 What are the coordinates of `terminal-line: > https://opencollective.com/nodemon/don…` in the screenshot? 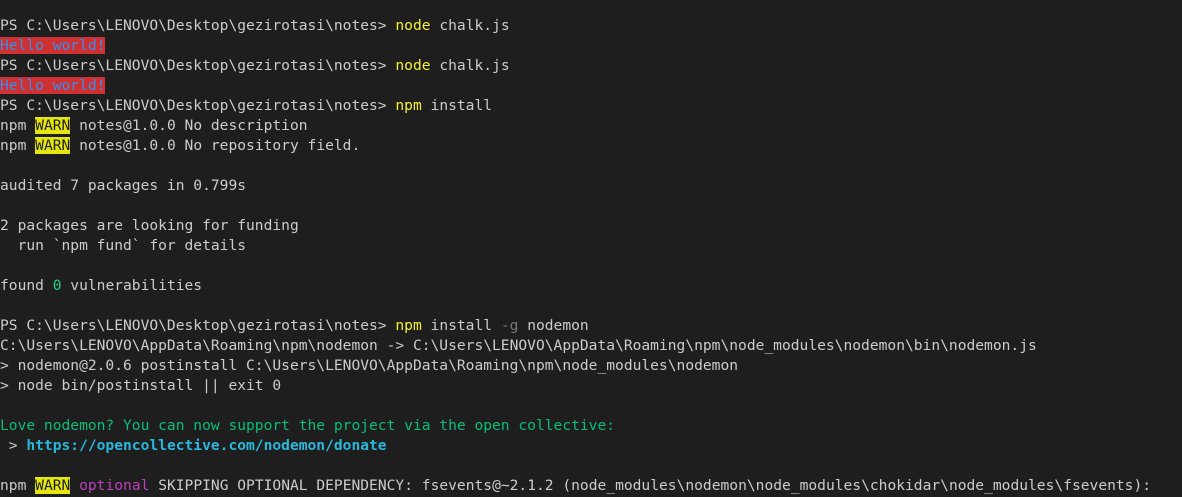 It's located at (591, 446).